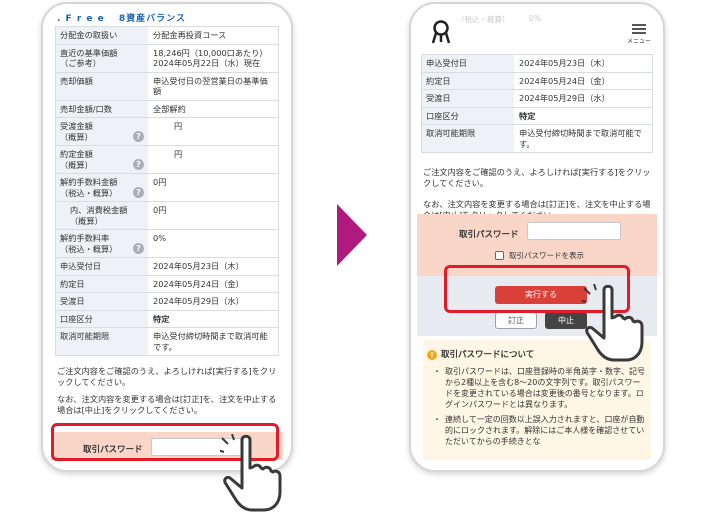 Image resolution: width=702 pixels, height=518 pixels. I want to click on password-input, so click(574, 231).